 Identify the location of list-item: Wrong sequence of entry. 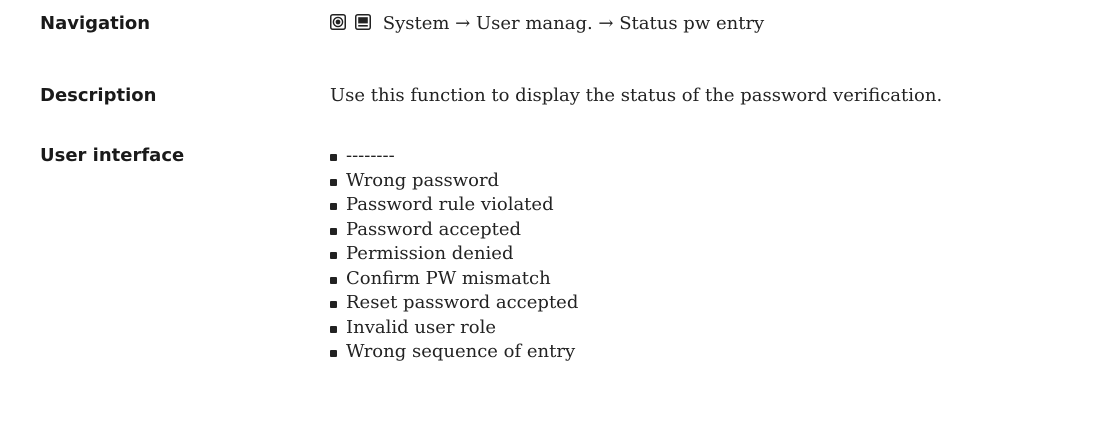
(454, 352).